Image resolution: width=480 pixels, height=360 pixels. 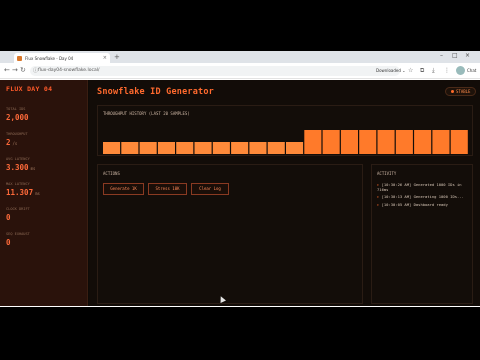 What do you see at coordinates (441, 55) in the screenshot?
I see `minimize-icon: –` at bounding box center [441, 55].